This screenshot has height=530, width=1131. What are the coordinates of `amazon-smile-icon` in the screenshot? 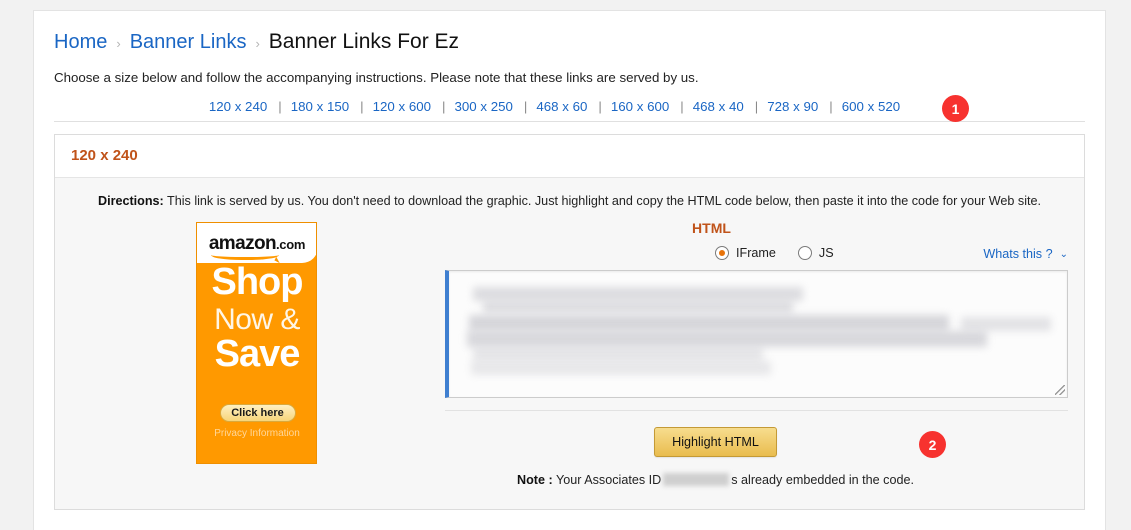 It's located at (244, 254).